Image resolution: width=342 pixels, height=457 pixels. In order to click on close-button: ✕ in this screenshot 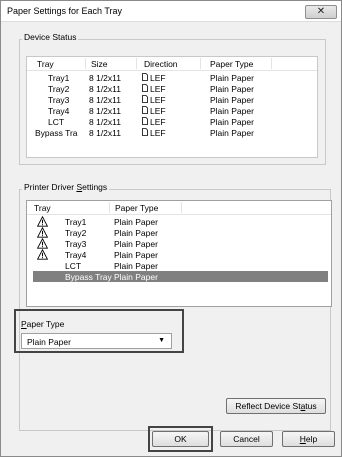, I will do `click(321, 12)`.